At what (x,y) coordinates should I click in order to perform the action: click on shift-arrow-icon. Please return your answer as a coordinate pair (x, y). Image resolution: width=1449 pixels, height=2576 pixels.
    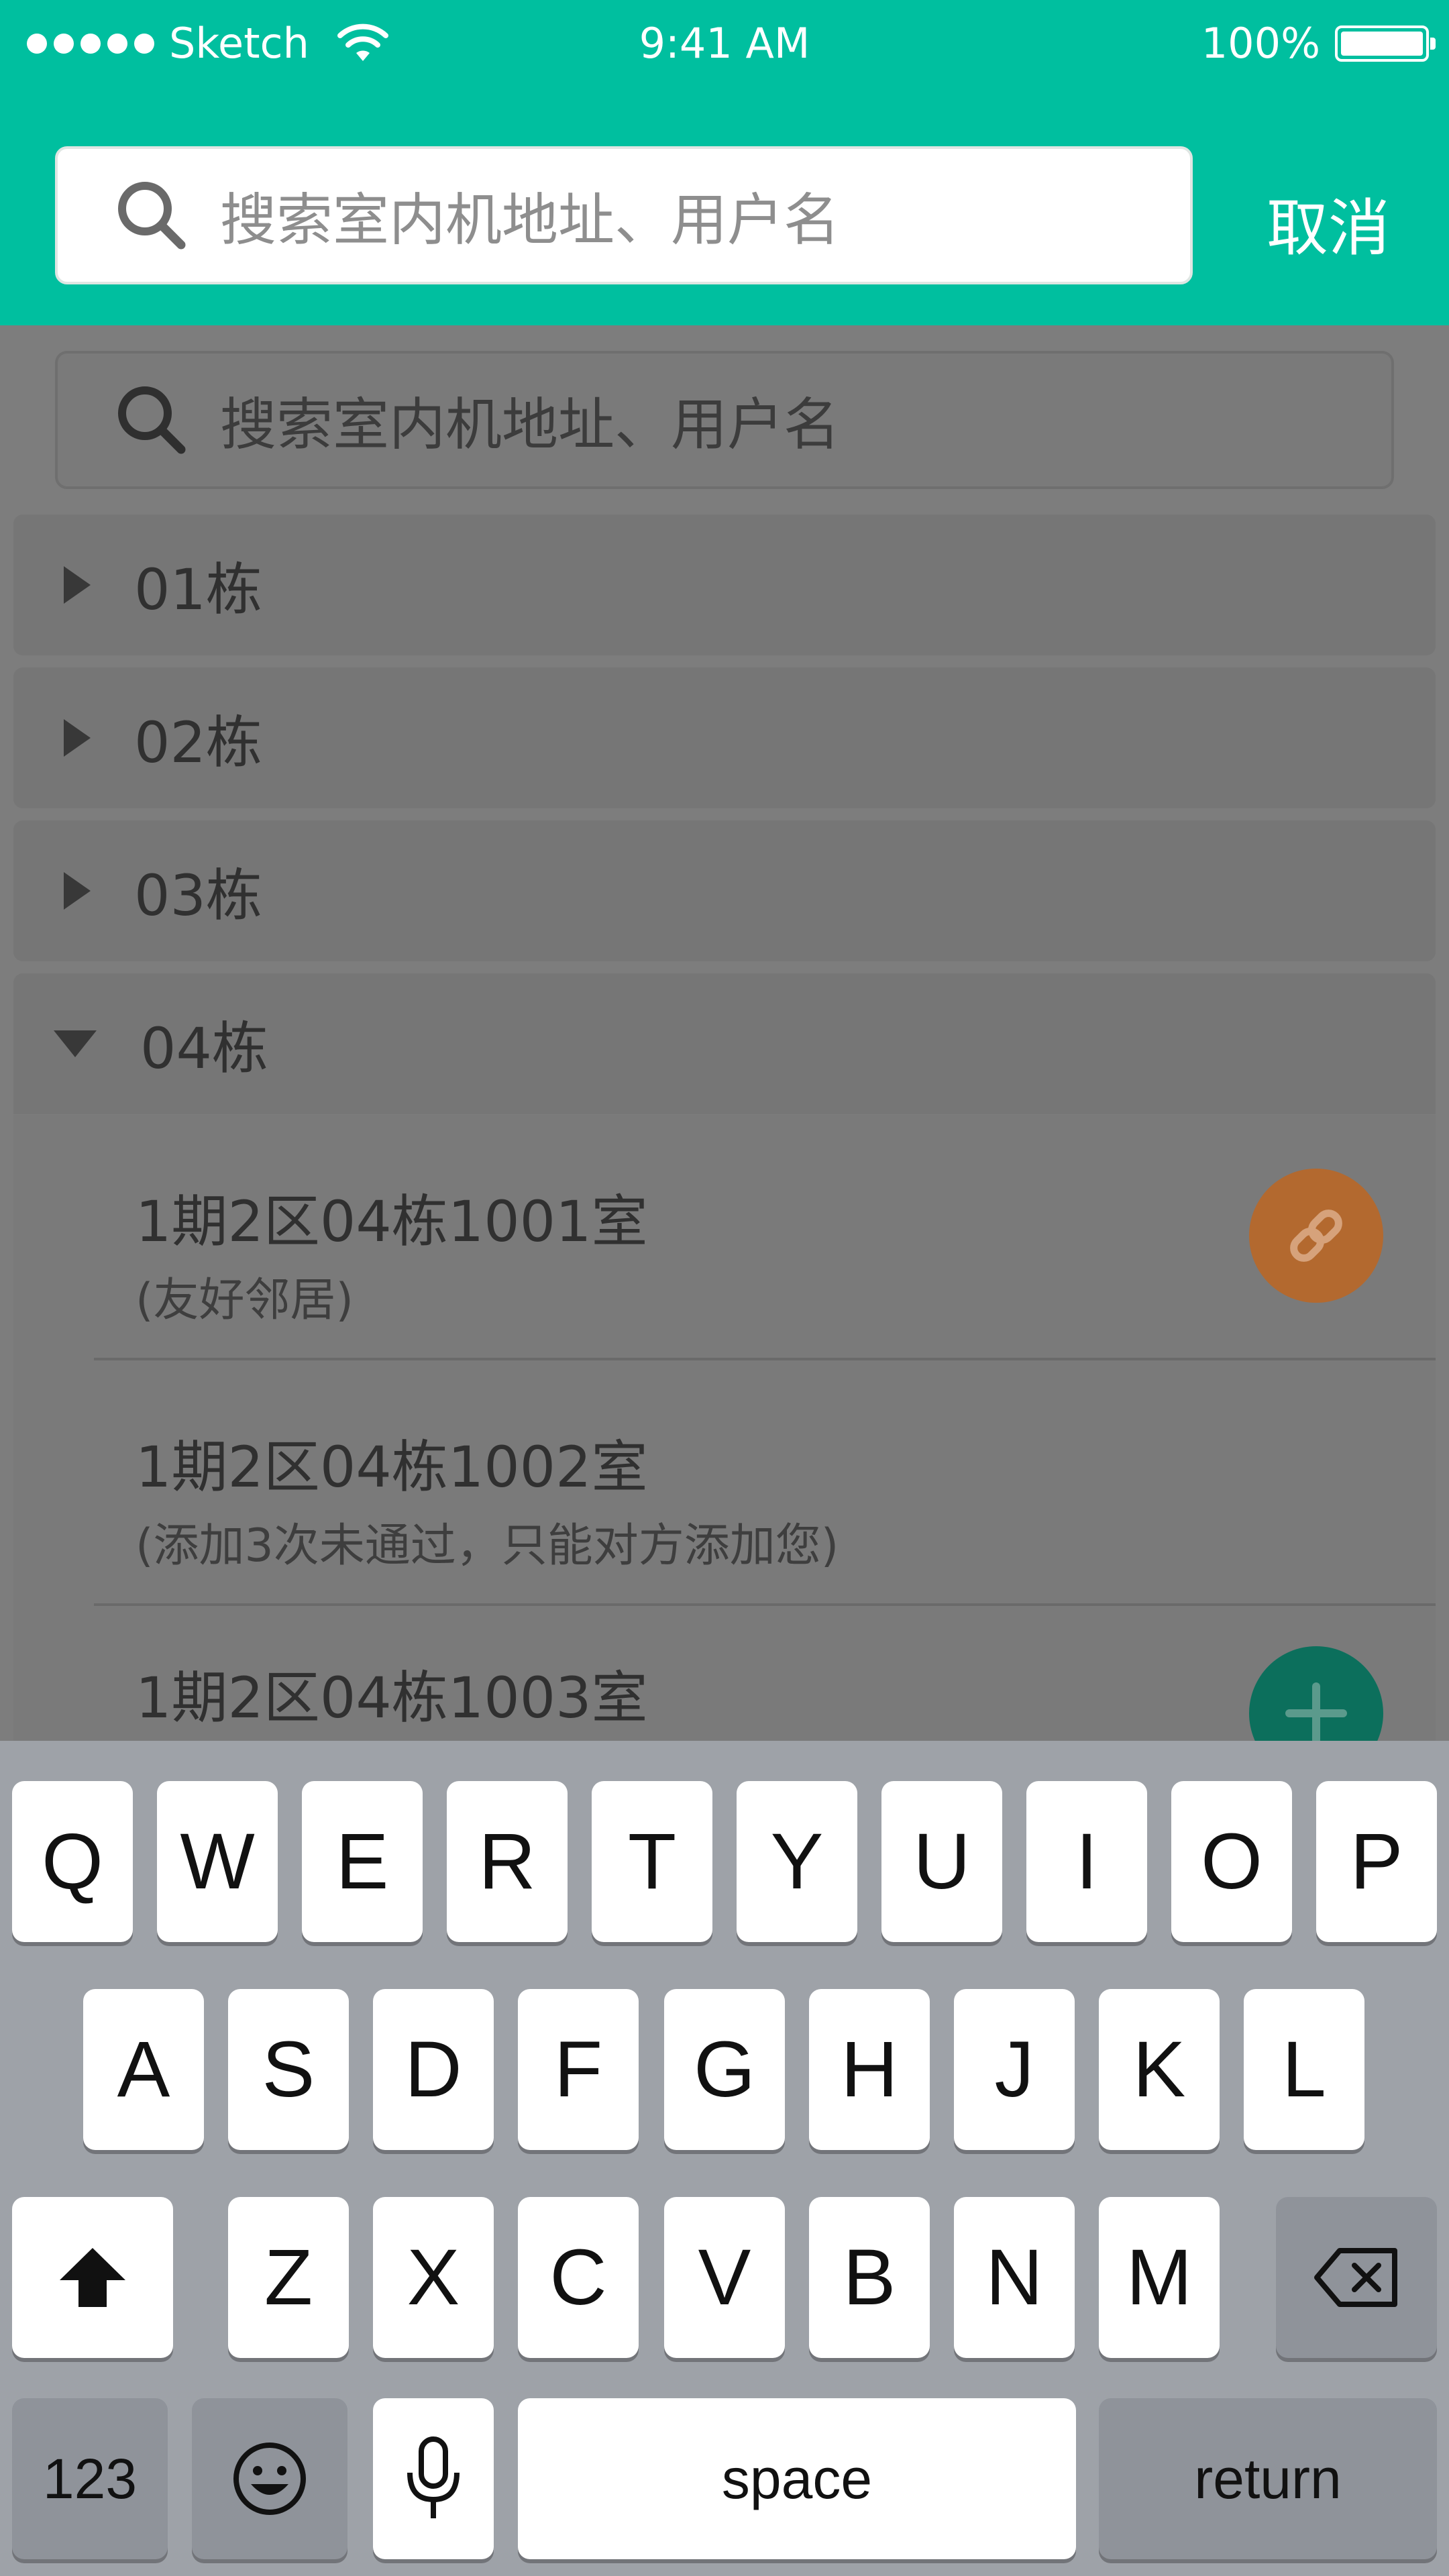
    Looking at the image, I should click on (92, 2277).